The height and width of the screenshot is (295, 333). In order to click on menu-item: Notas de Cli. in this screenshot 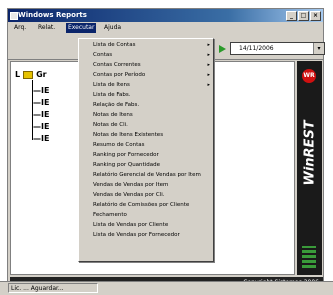, I will do `click(110, 125)`.